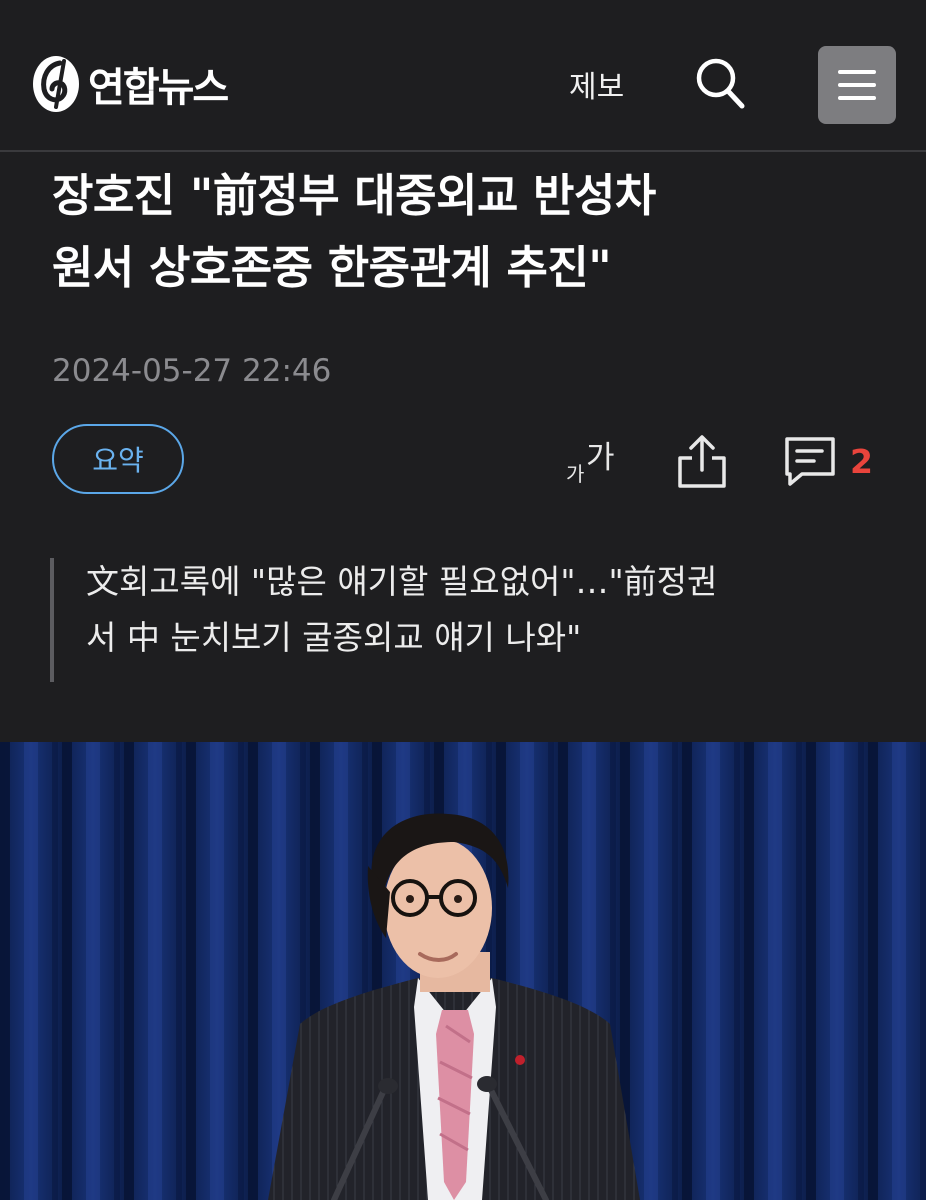  I want to click on font-size-small-glyph: 가, so click(575, 474).